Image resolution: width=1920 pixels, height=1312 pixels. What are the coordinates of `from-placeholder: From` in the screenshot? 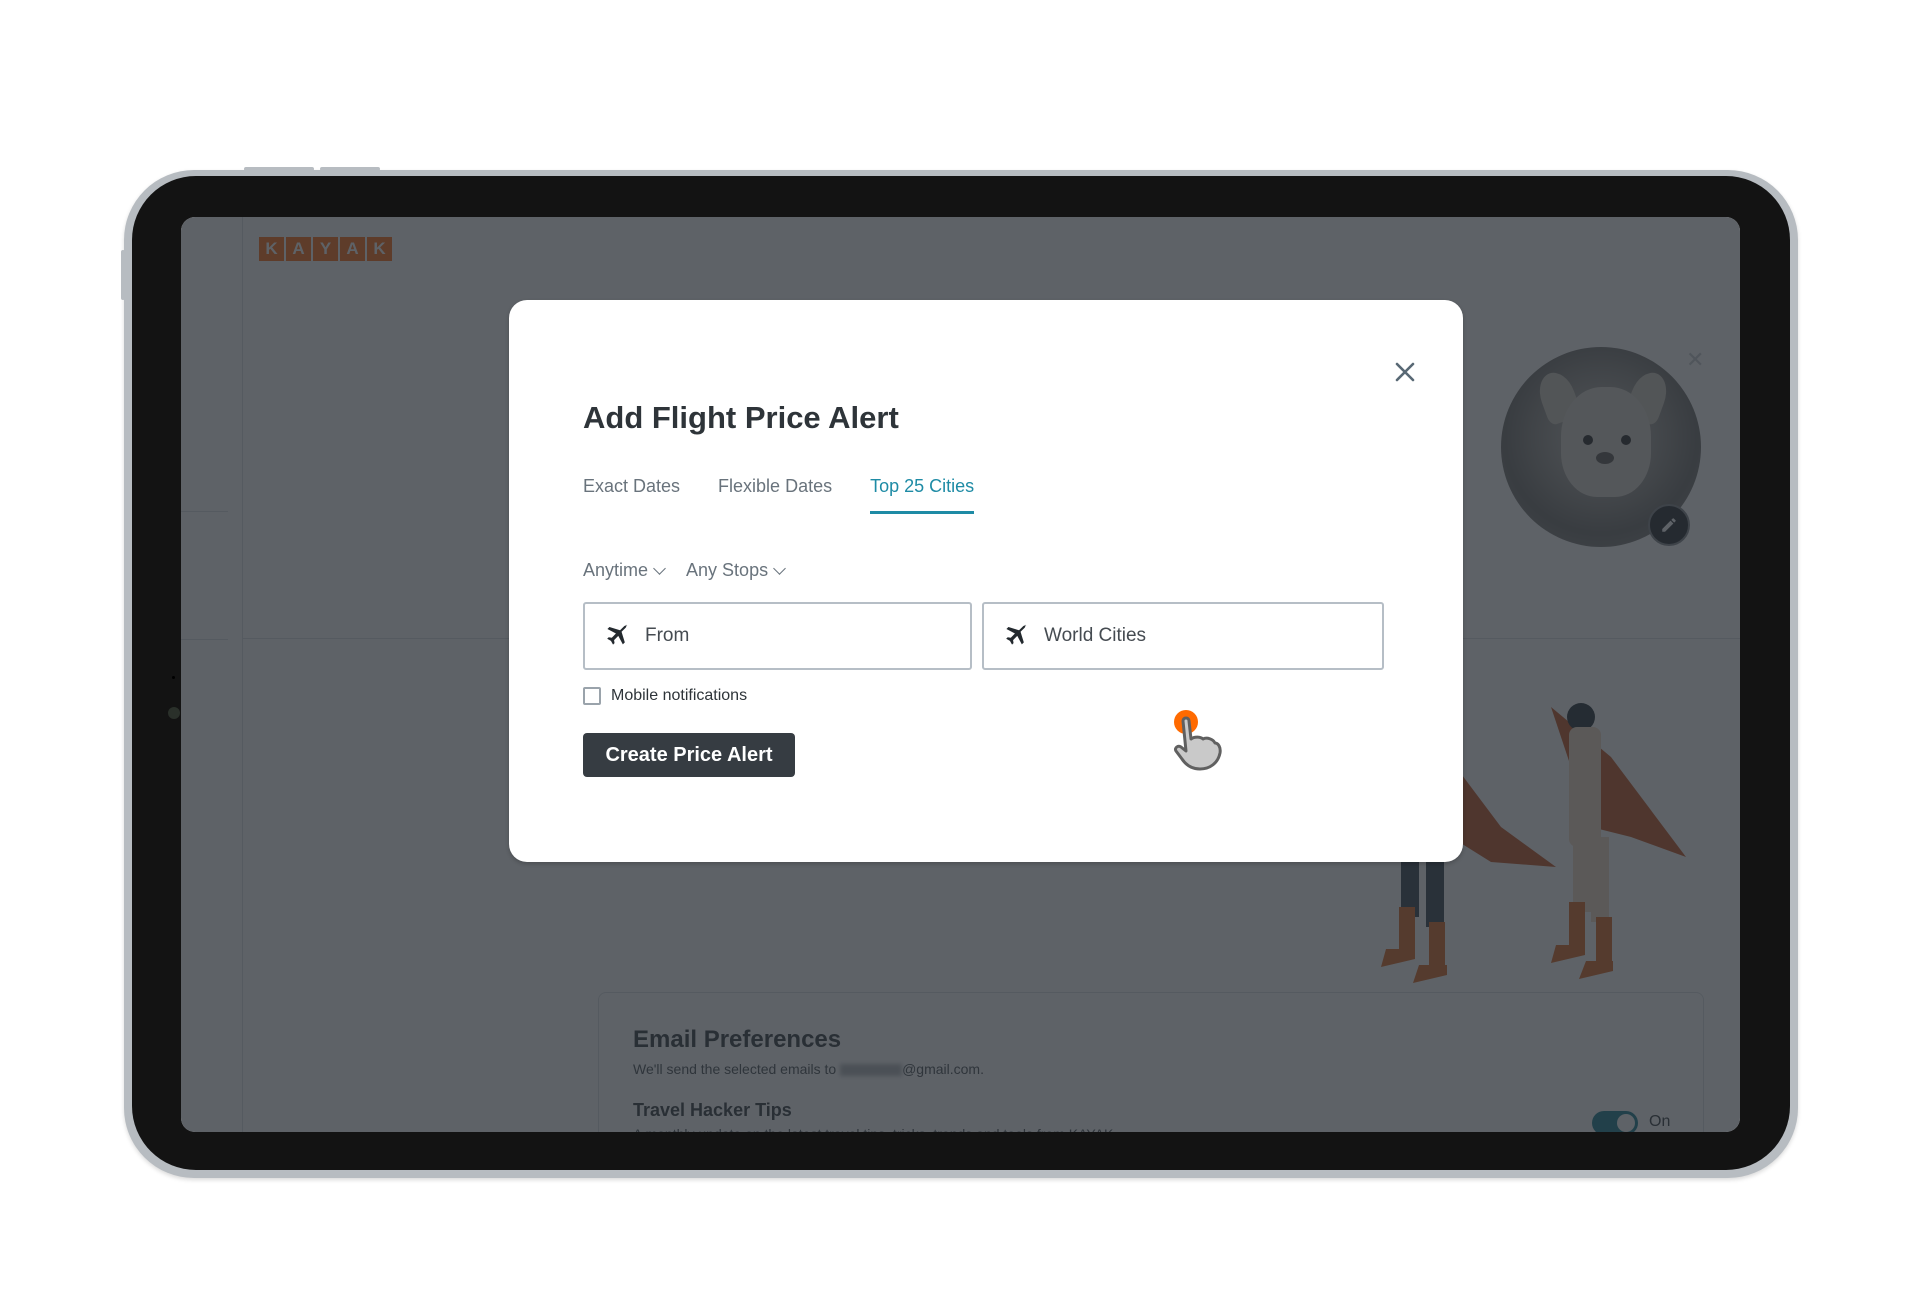 It's located at (667, 635).